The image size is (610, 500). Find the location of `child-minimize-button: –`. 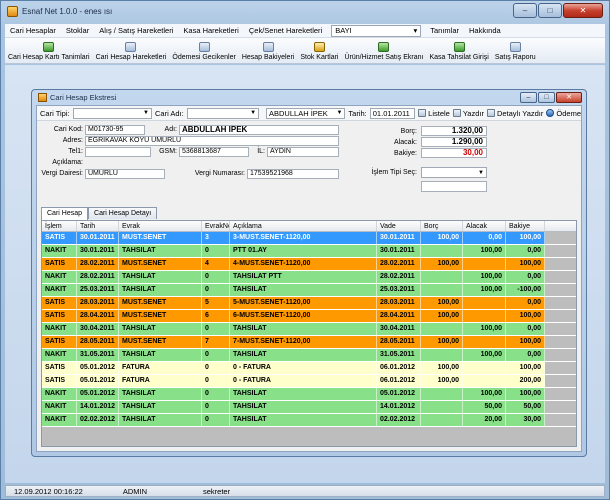

child-minimize-button: – is located at coordinates (528, 97).